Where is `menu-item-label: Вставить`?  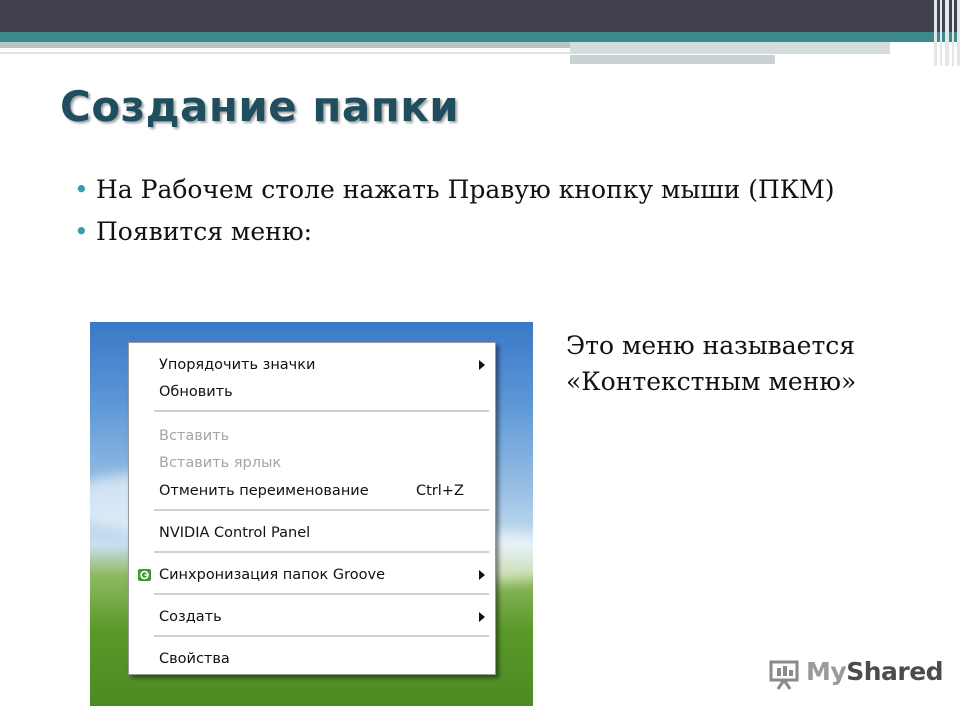 menu-item-label: Вставить is located at coordinates (194, 436).